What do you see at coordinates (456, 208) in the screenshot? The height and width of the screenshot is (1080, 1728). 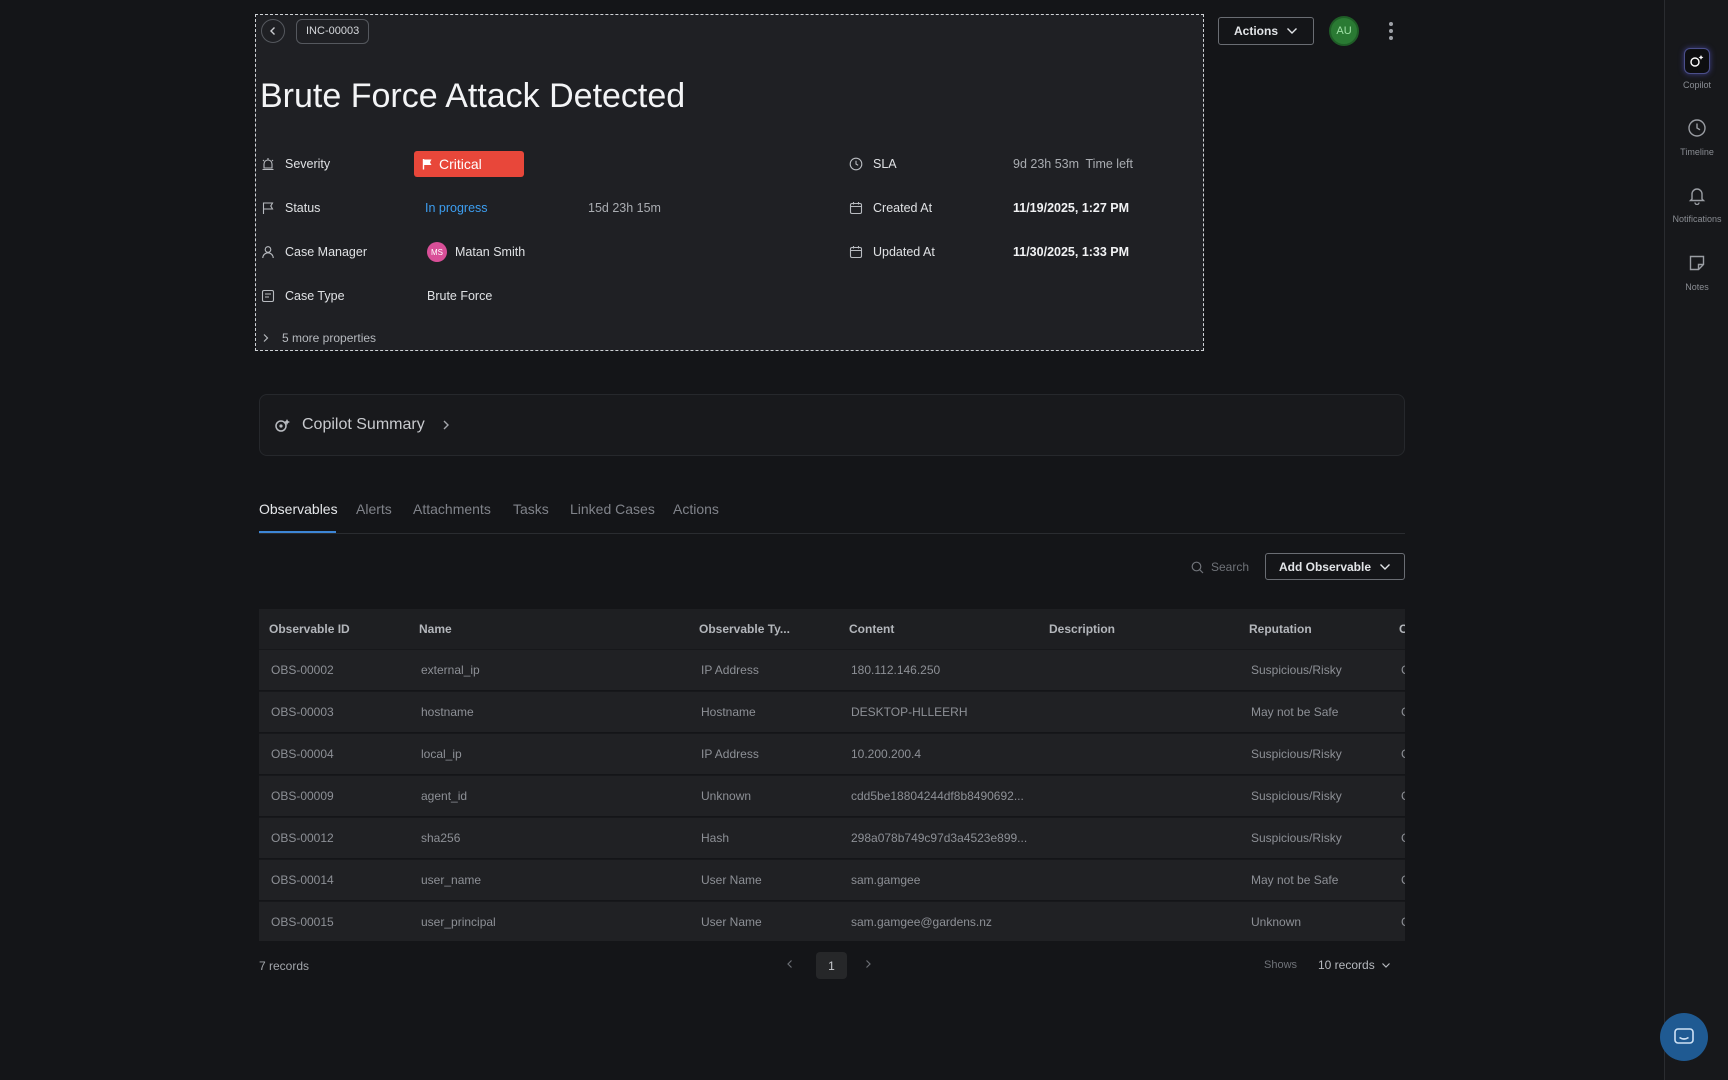 I see `status-value: In progress` at bounding box center [456, 208].